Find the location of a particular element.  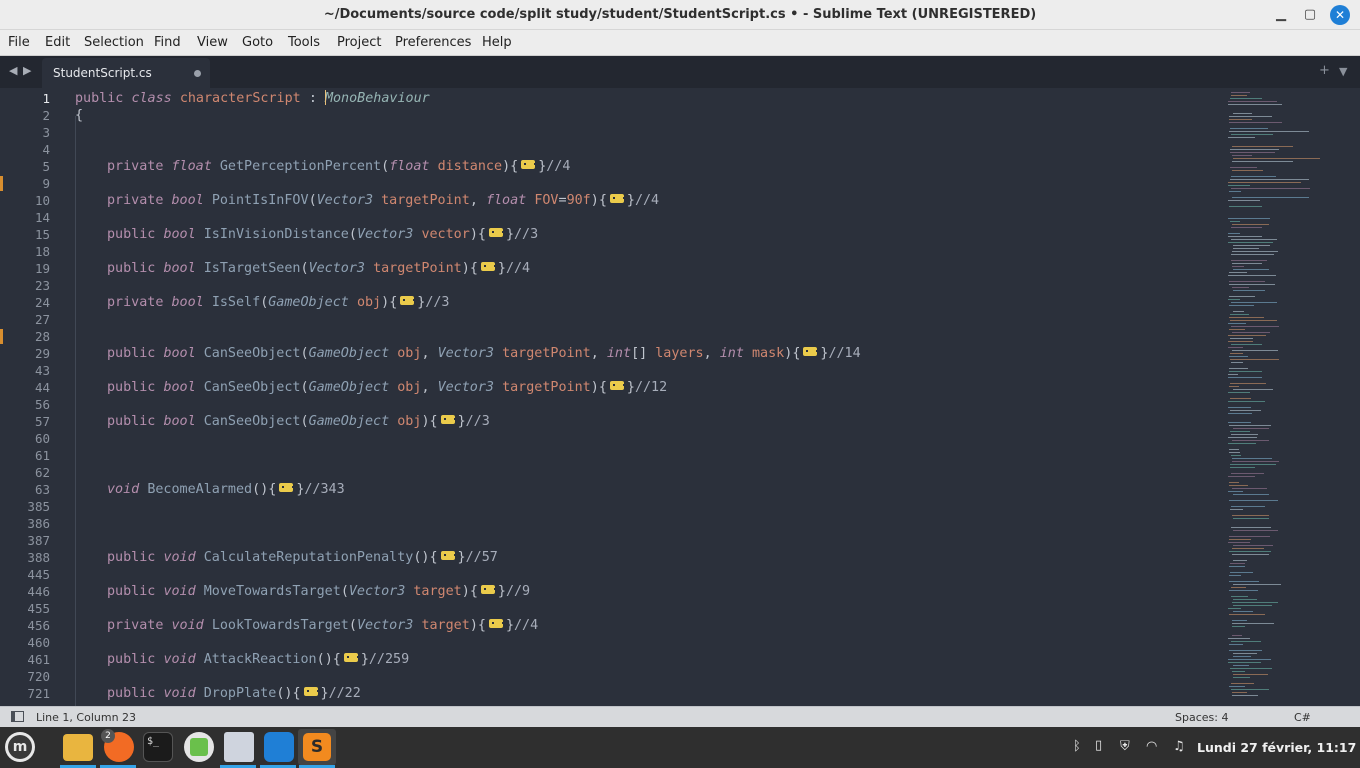

code-line: public void AttackReaction(){}//259 is located at coordinates (258, 659).